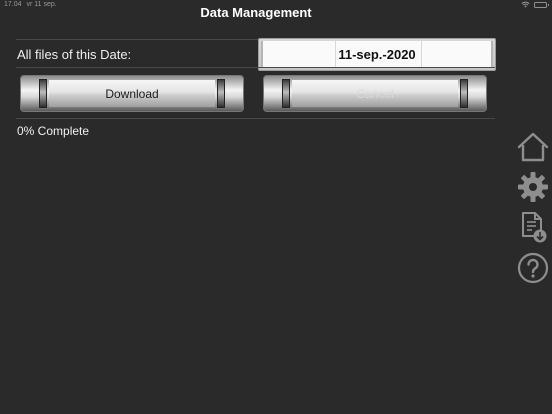  Describe the element at coordinates (74, 54) in the screenshot. I see `date-row-label: All files of this Date:` at that location.